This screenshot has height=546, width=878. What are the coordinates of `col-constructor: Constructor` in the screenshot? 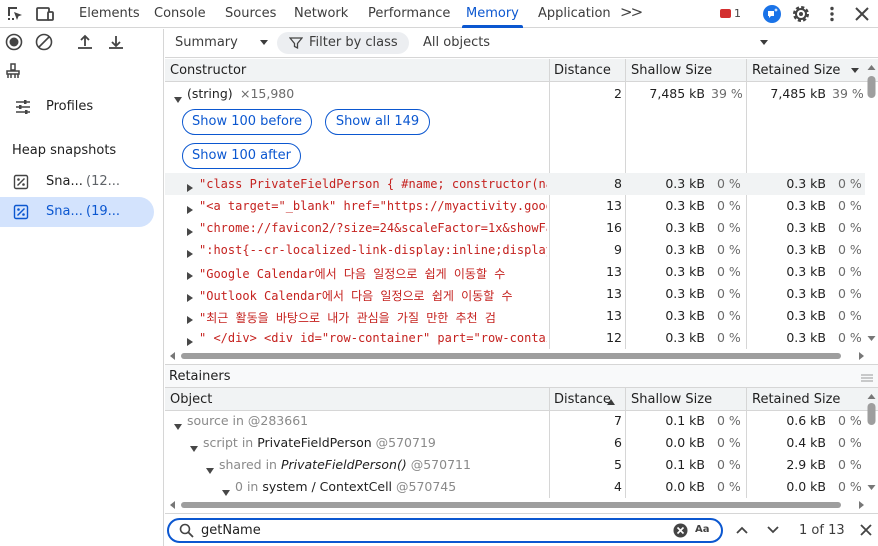 It's located at (208, 70).